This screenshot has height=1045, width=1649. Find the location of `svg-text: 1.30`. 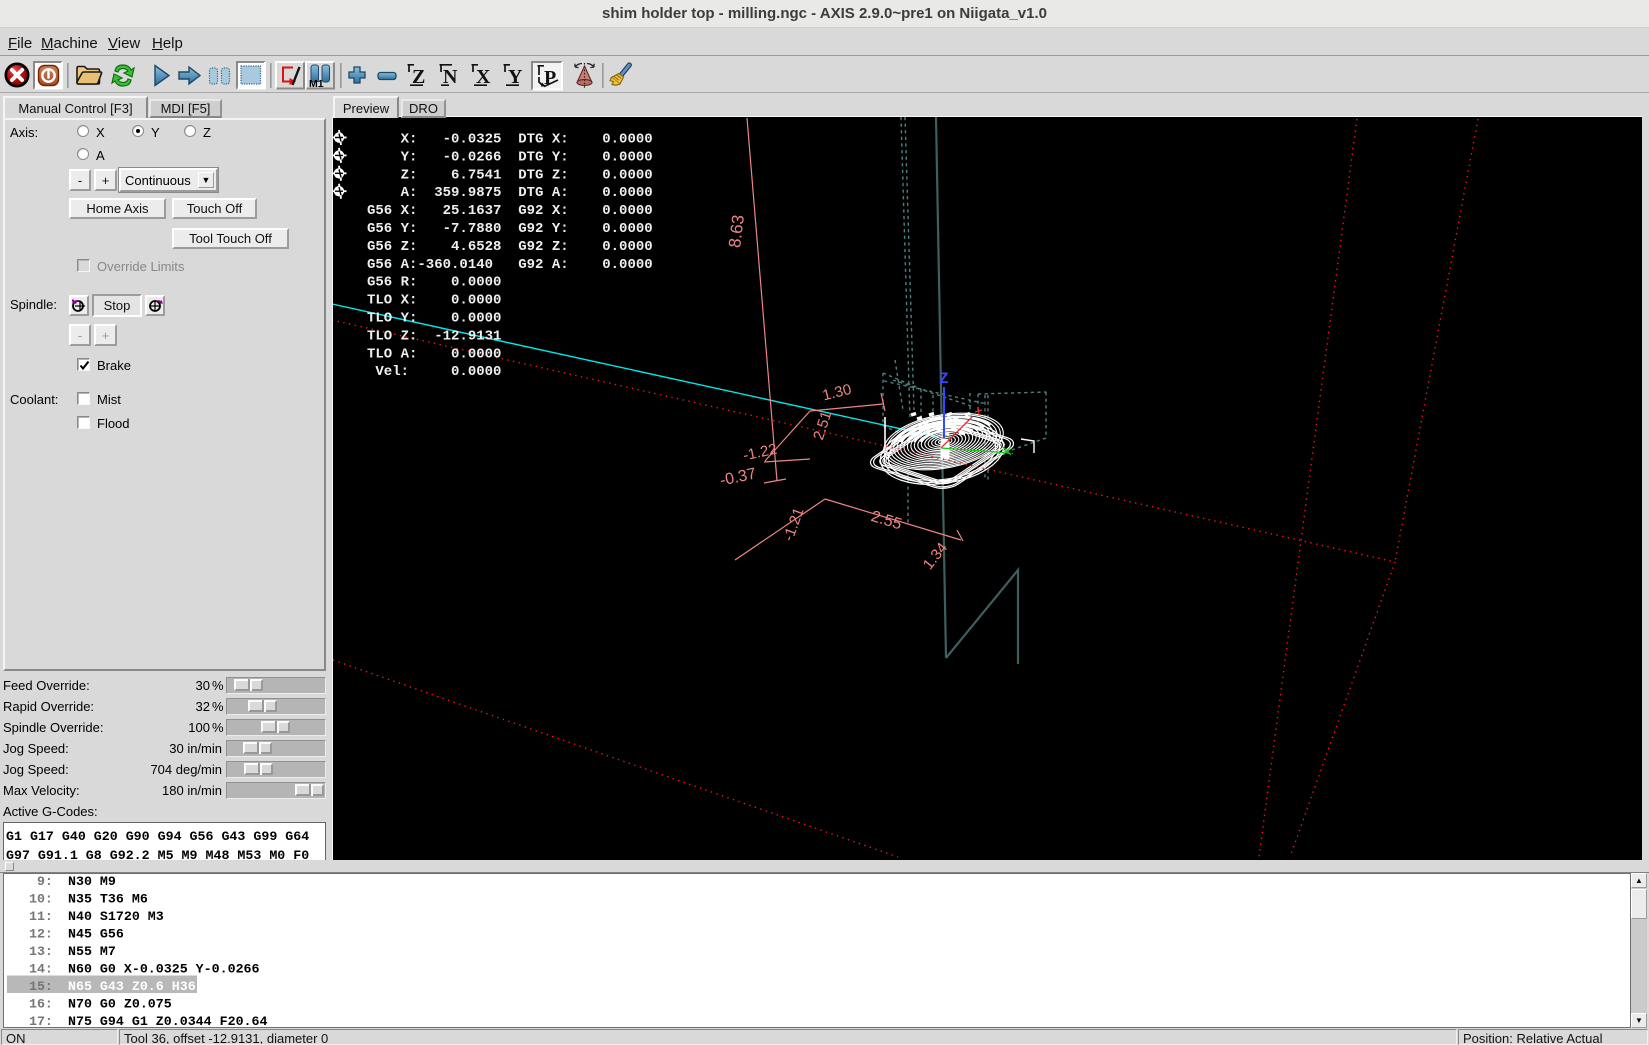

svg-text: 1.30 is located at coordinates (837, 393).